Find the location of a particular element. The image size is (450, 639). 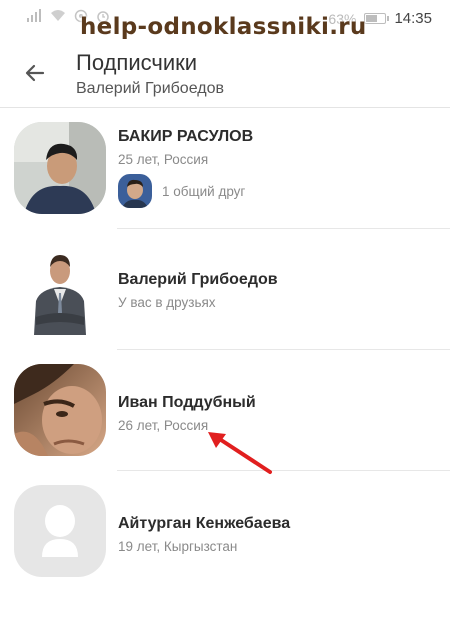

watermark: help-odnoklassniki.ru is located at coordinates (223, 27).